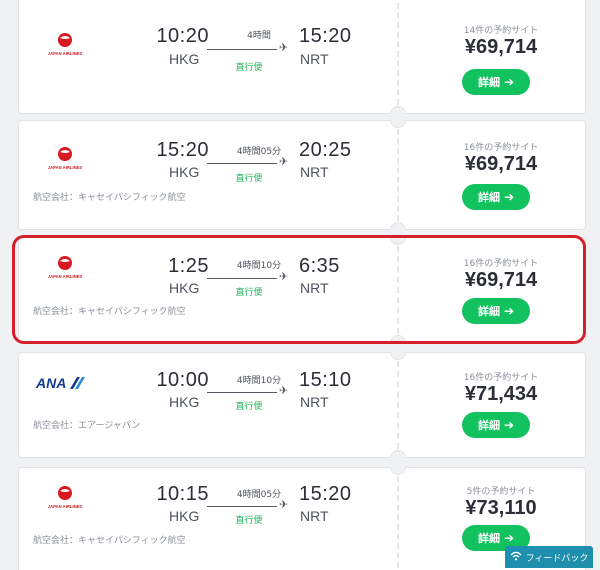 Image resolution: width=600 pixels, height=570 pixels. I want to click on booking-sites-count: 5件の予約サイト, so click(501, 492).